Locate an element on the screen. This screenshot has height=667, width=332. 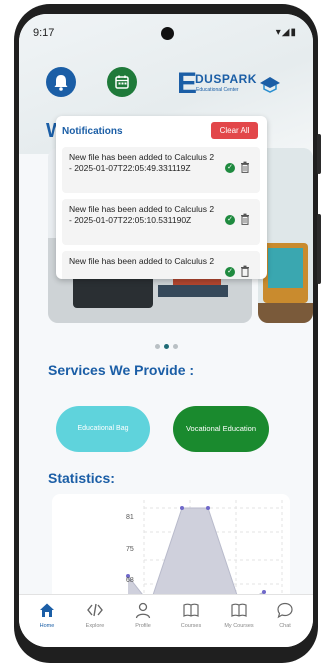
y-tick-label: 68 is located at coordinates (130, 580).